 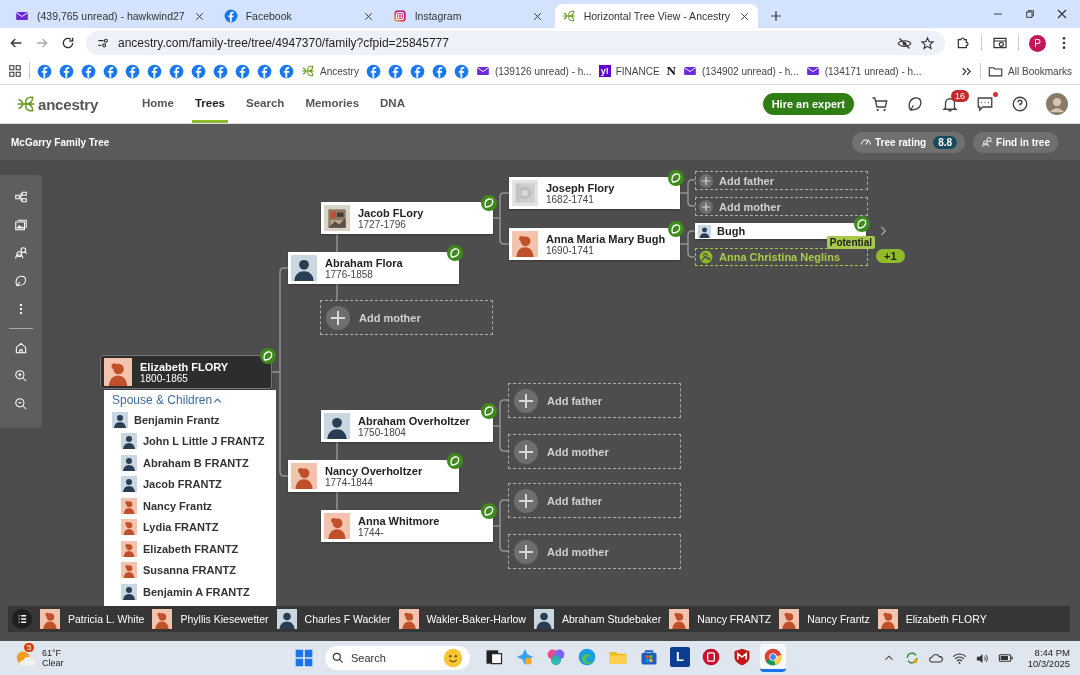 What do you see at coordinates (21, 376) in the screenshot?
I see `zoom-in-icon` at bounding box center [21, 376].